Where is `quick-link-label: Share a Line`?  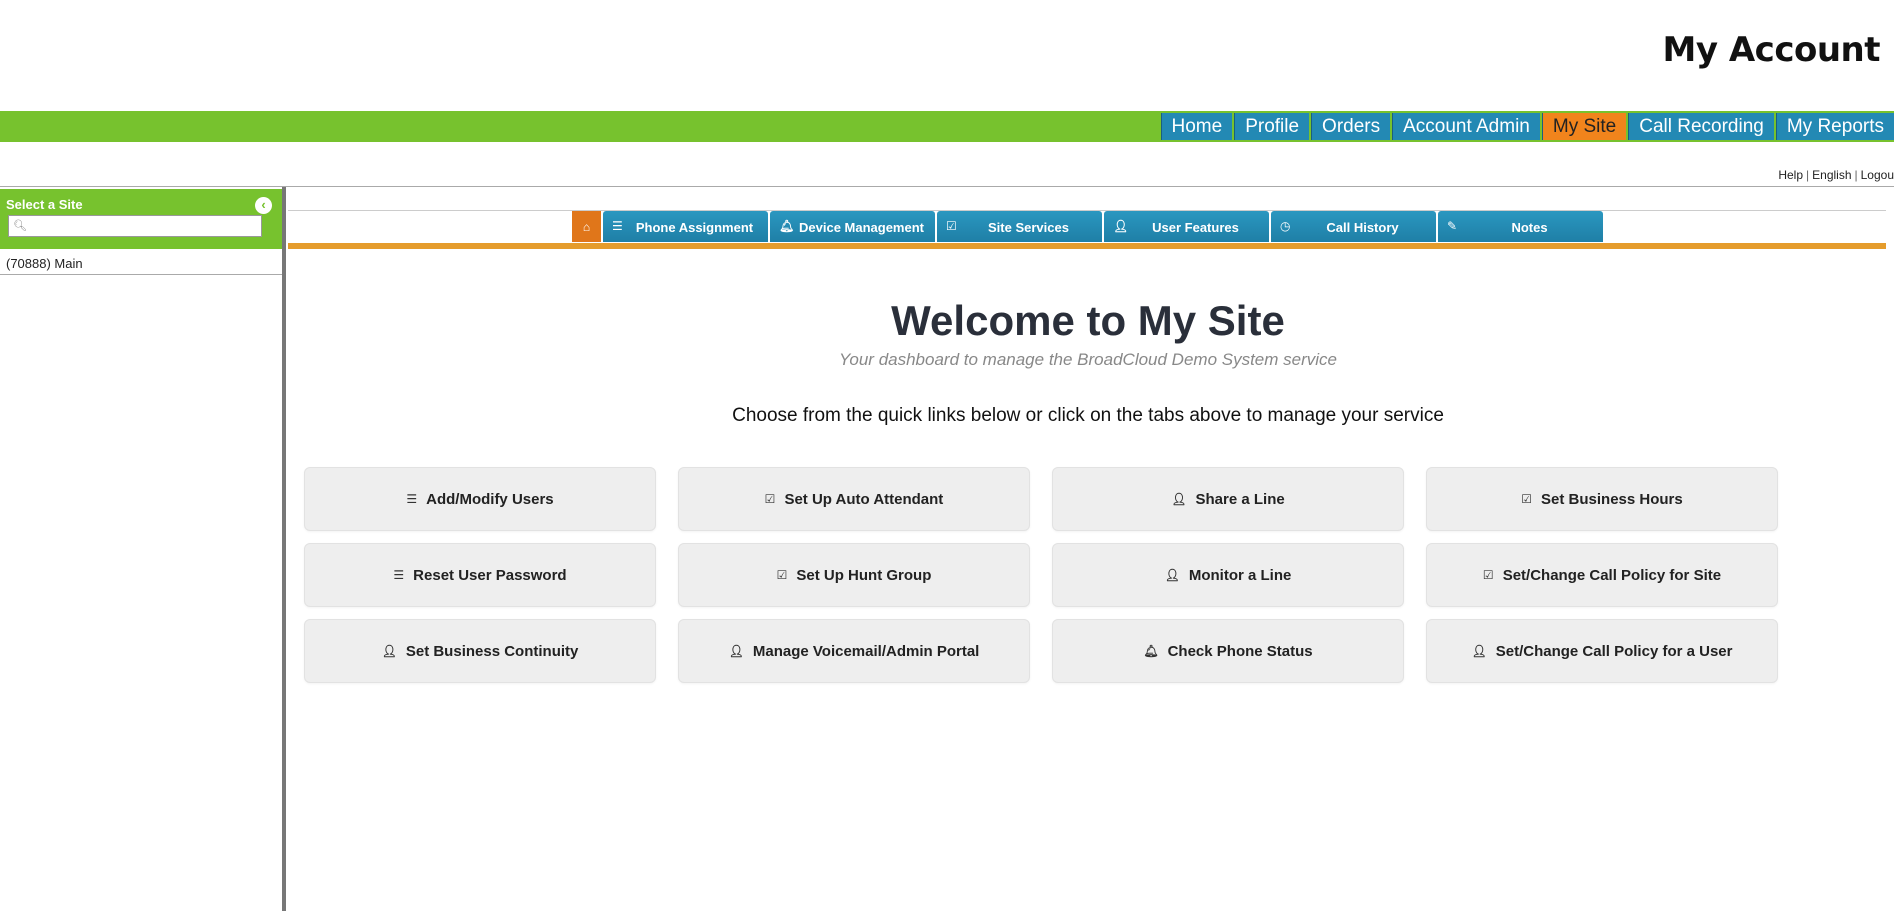 quick-link-label: Share a Line is located at coordinates (1240, 499).